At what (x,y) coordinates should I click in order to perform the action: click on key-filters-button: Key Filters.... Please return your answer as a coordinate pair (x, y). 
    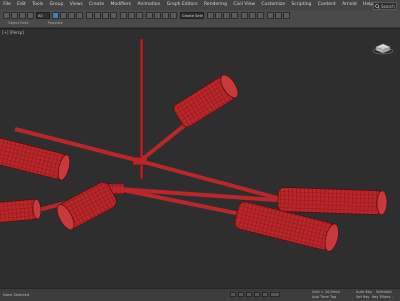
    Looking at the image, I should click on (383, 297).